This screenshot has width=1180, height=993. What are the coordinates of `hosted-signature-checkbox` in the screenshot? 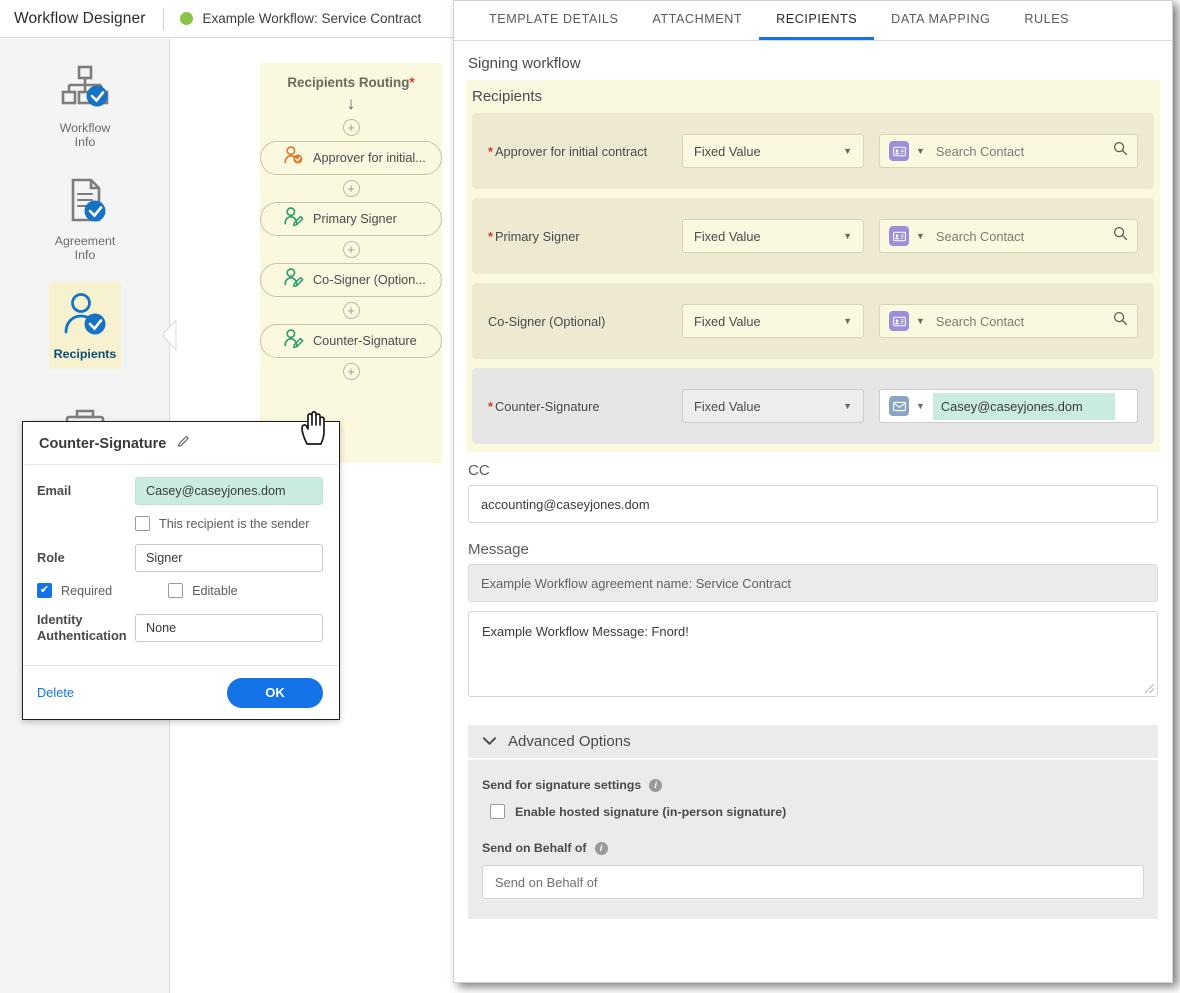 It's located at (497, 811).